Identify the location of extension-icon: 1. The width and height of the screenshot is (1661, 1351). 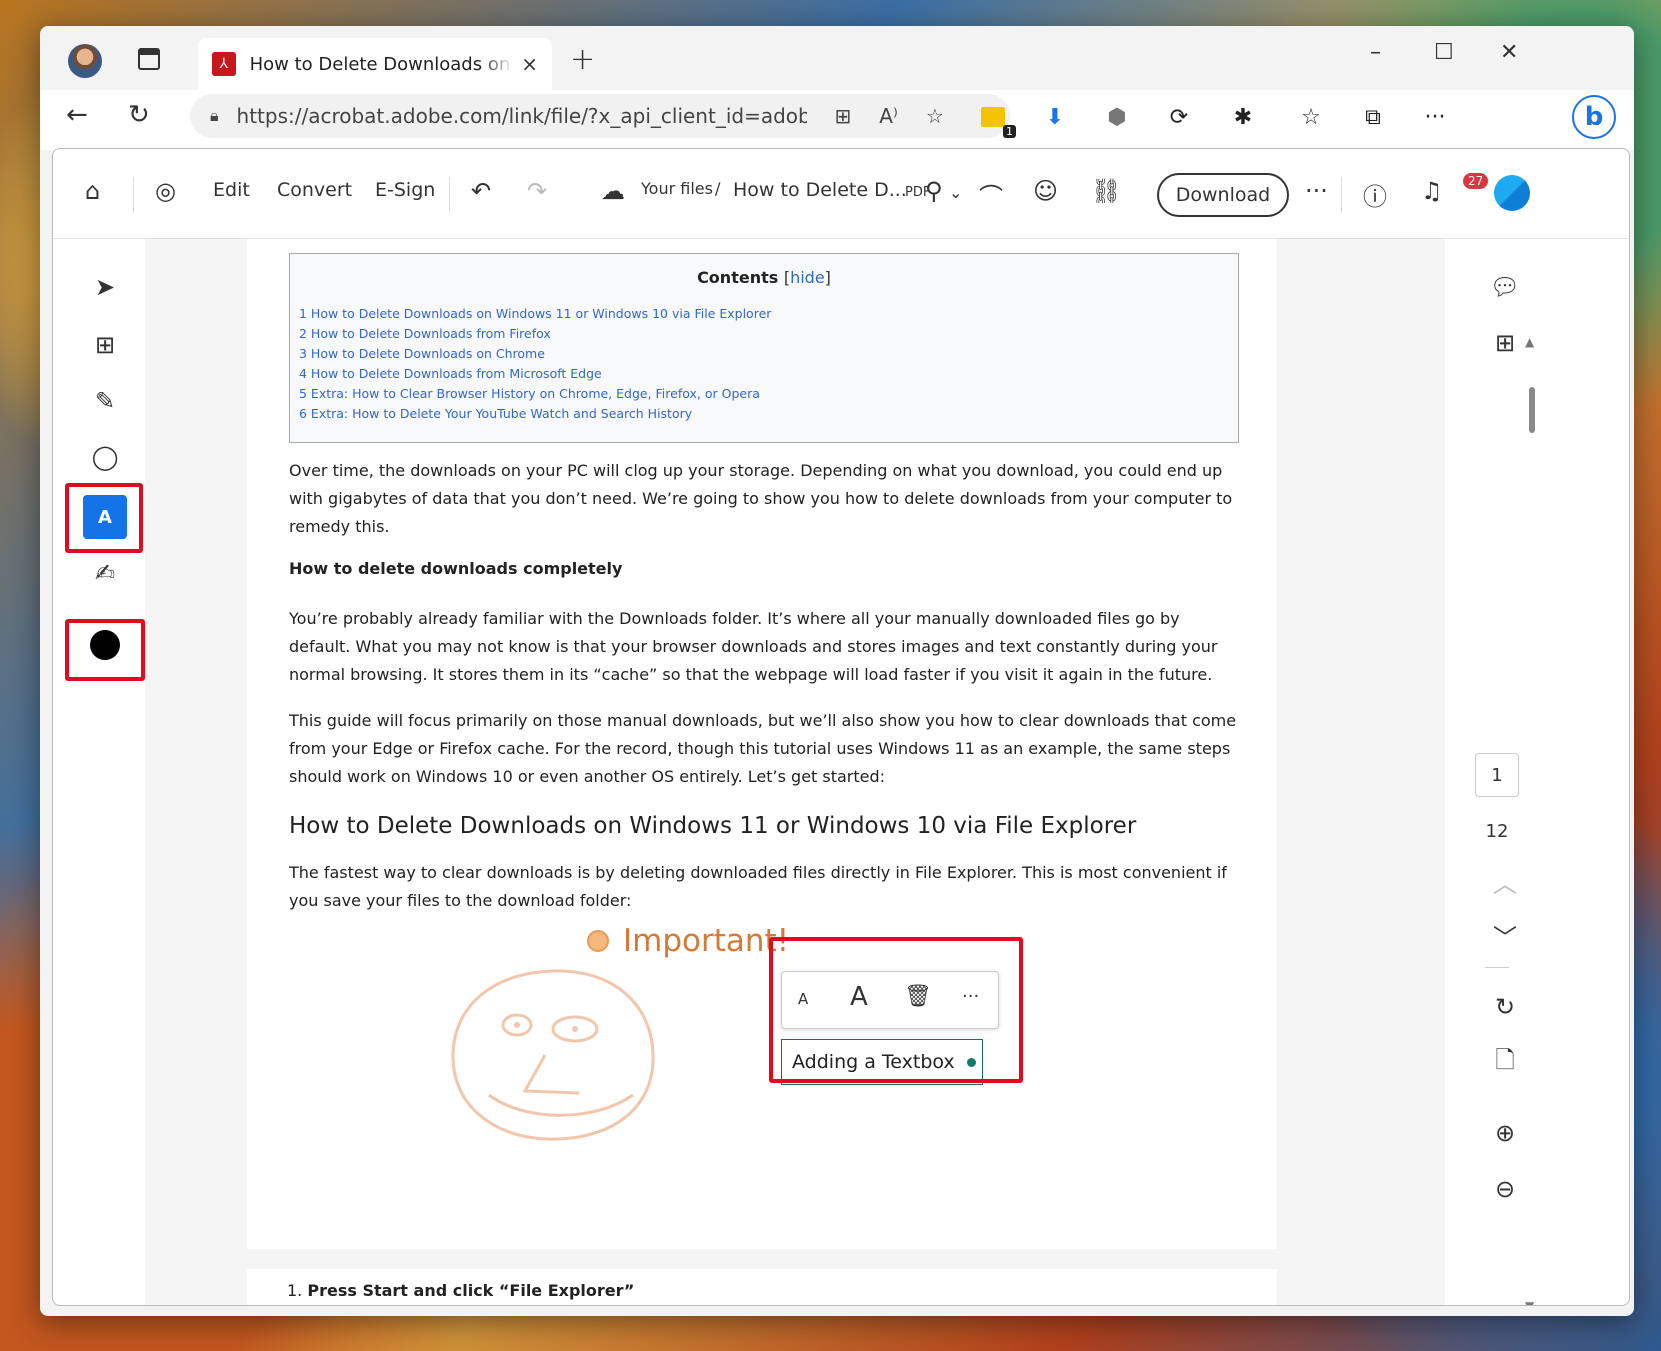
(997, 120).